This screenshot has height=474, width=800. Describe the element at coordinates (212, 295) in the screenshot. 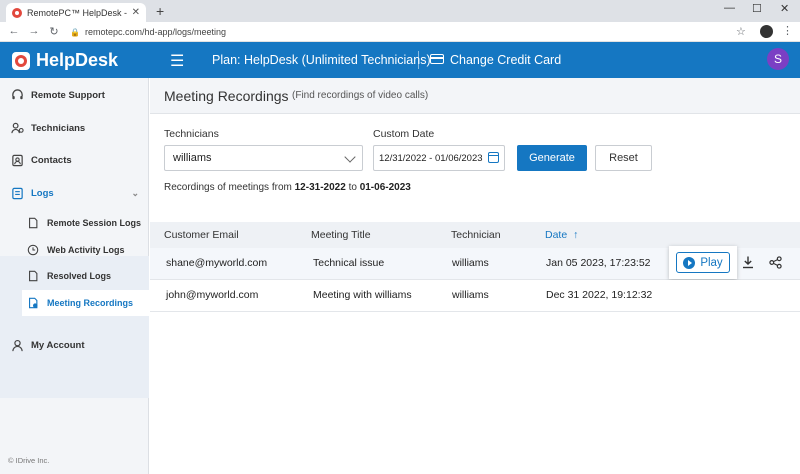

I see `cell-email: john@myworld.com` at that location.